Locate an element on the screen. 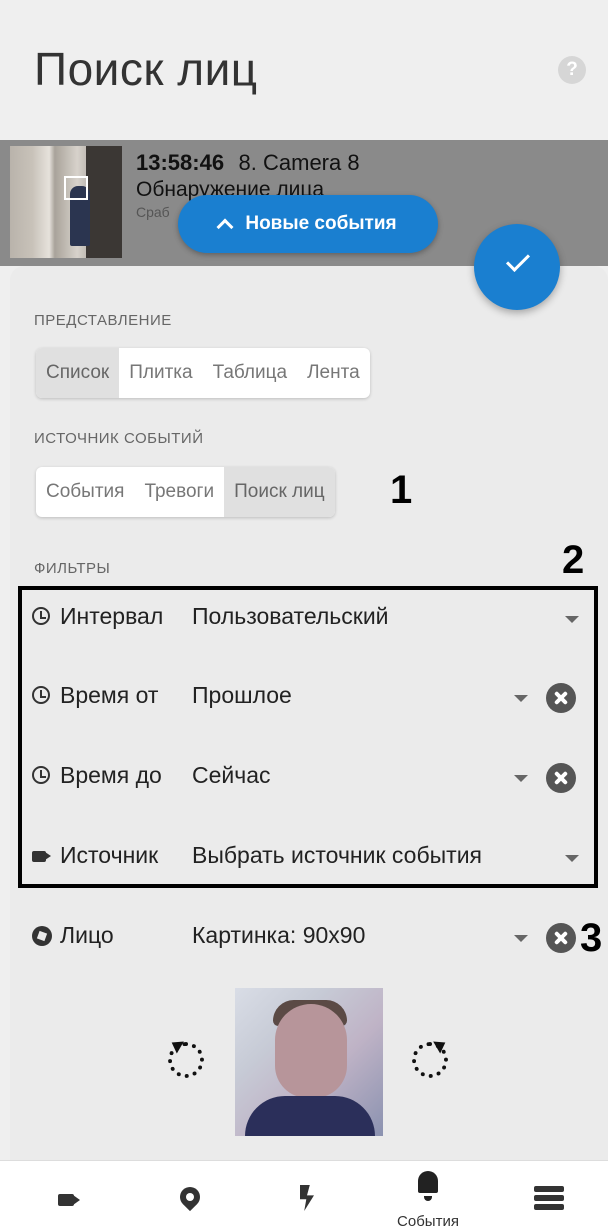 This screenshot has height=1229, width=608. filter-value: Прошлое is located at coordinates (242, 695).